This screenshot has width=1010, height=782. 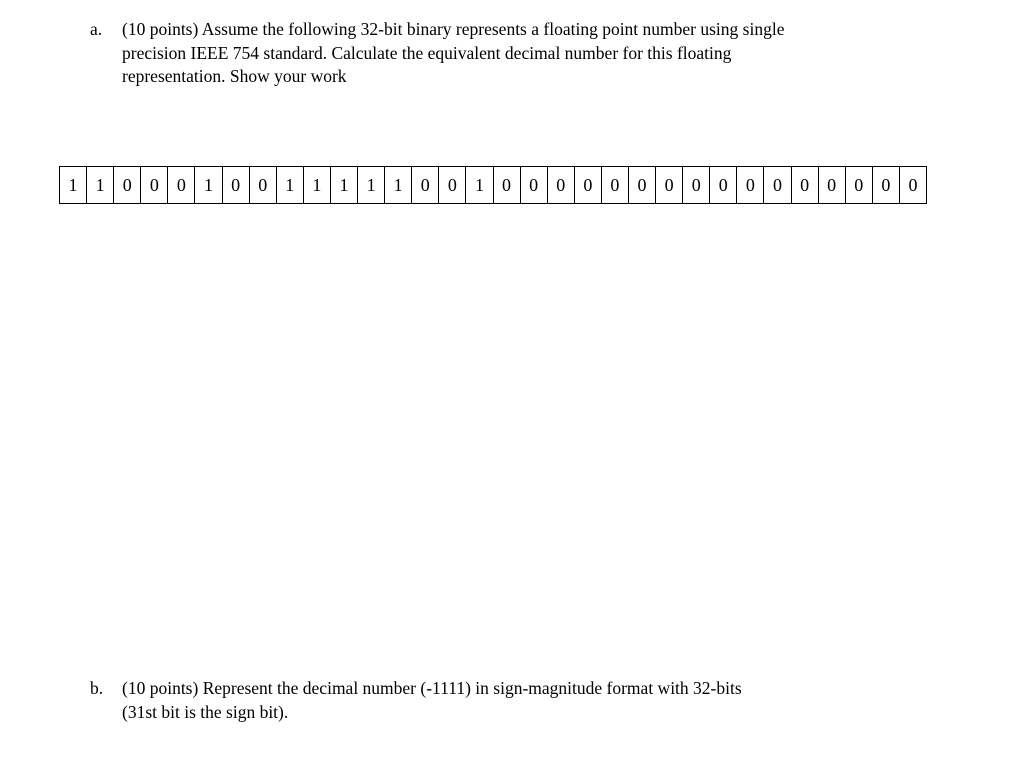 I want to click on bit-cell-22: 0, so click(x=669, y=185).